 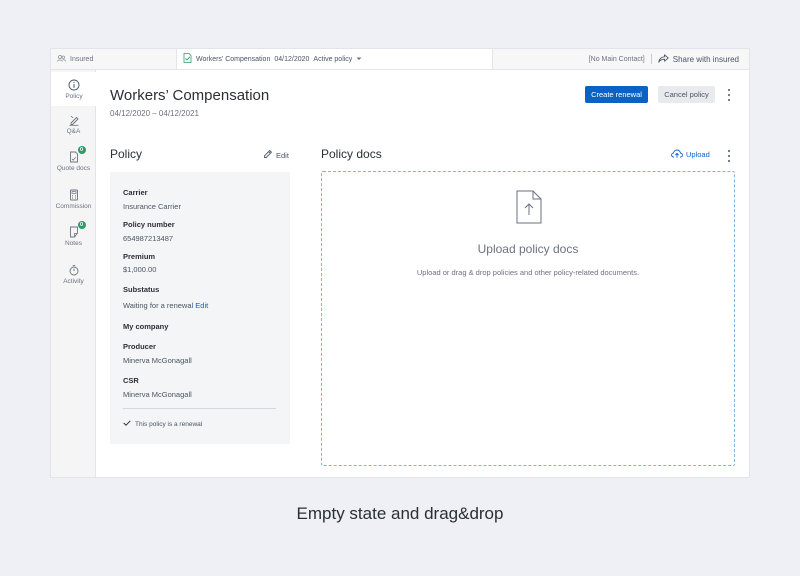 What do you see at coordinates (139, 346) in the screenshot?
I see `producer-label: Producer` at bounding box center [139, 346].